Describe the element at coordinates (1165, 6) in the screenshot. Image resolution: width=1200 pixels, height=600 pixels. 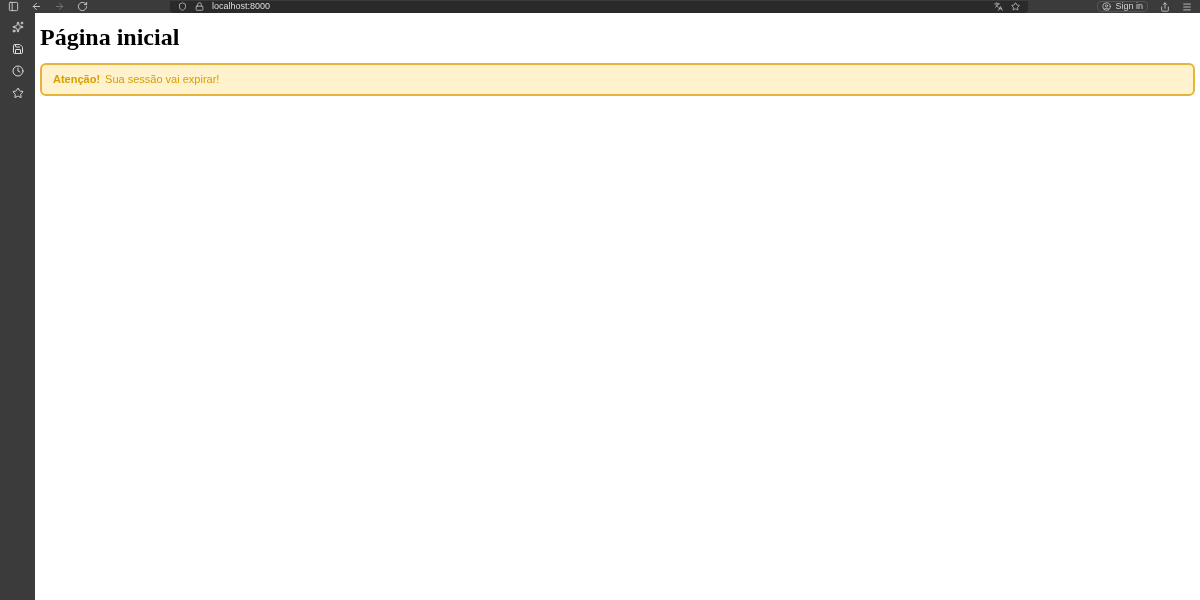
I see `share-icon` at that location.